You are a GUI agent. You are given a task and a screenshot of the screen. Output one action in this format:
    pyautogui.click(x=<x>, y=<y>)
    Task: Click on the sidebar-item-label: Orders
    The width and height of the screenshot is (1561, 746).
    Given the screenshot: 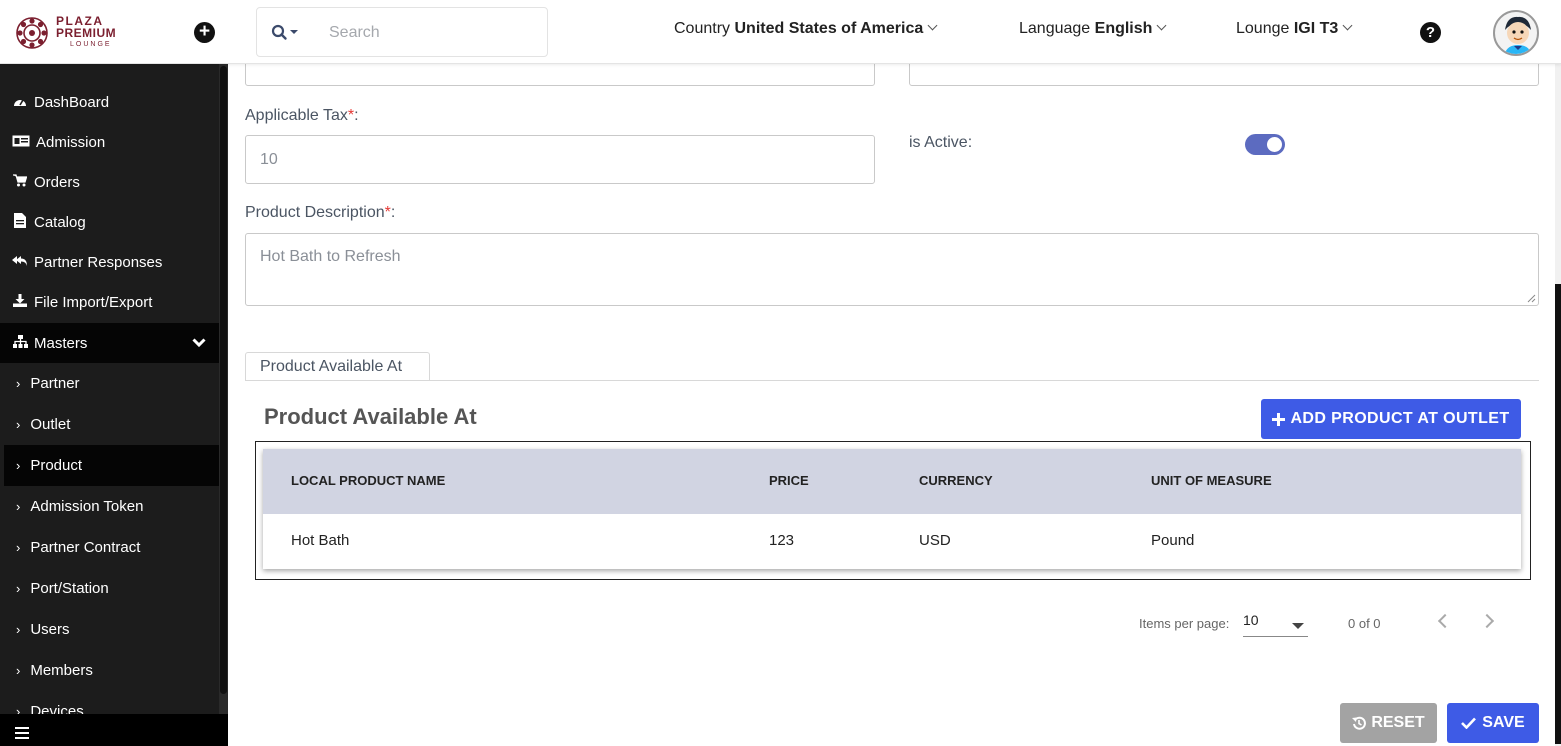 What is the action you would take?
    pyautogui.click(x=57, y=182)
    